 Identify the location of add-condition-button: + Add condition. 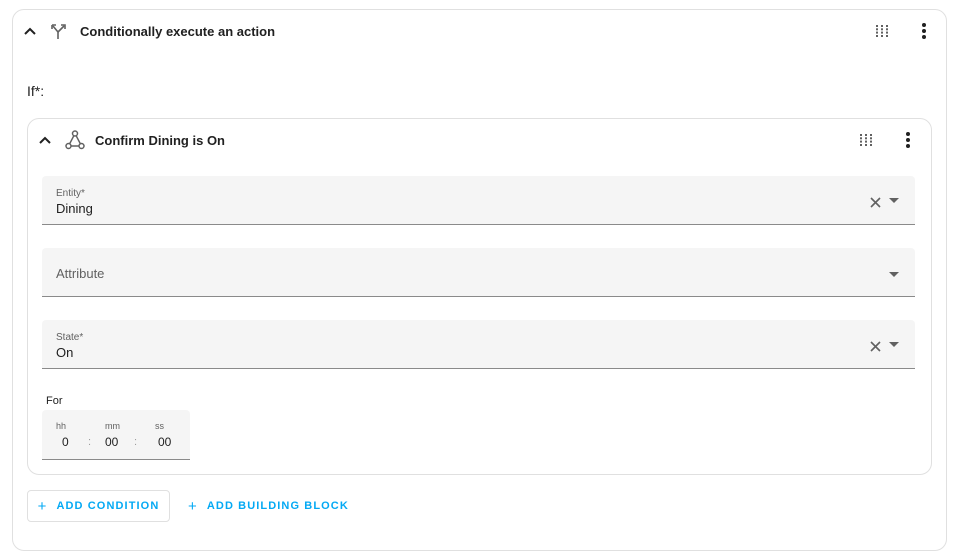
(98, 506).